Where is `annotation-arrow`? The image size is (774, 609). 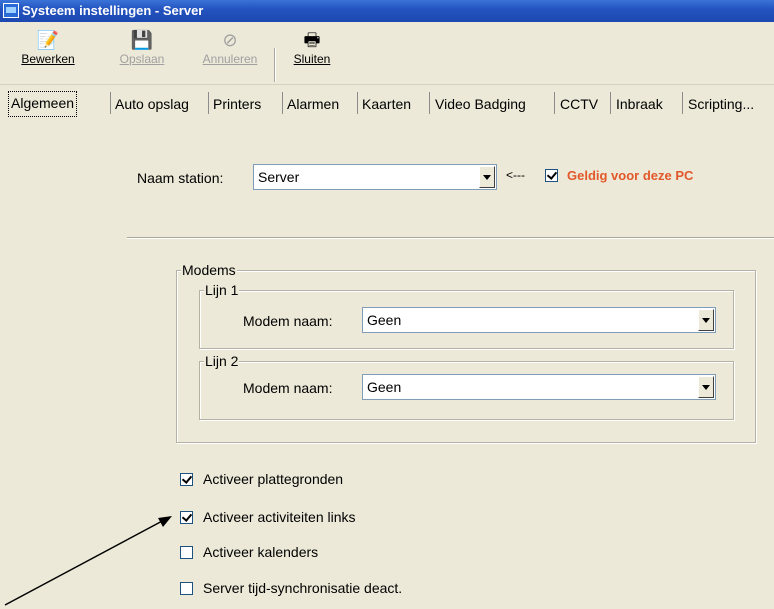
annotation-arrow is located at coordinates (88, 561).